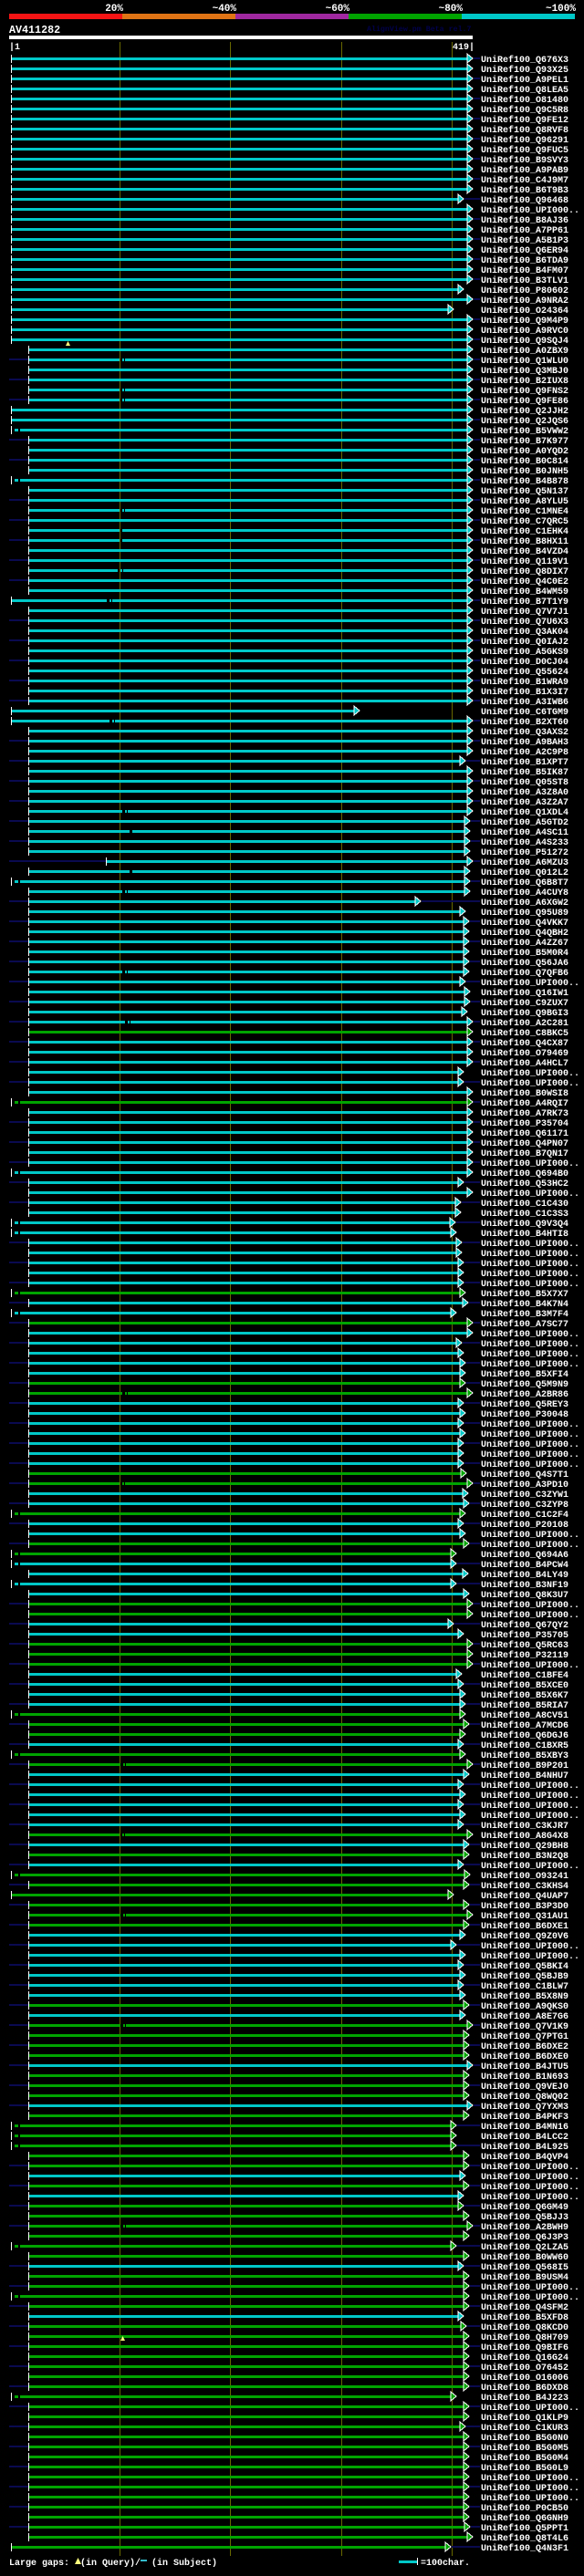 The height and width of the screenshot is (2576, 584). What do you see at coordinates (524, 1836) in the screenshot?
I see `svg-text: UniRef100_A8G4X8` at bounding box center [524, 1836].